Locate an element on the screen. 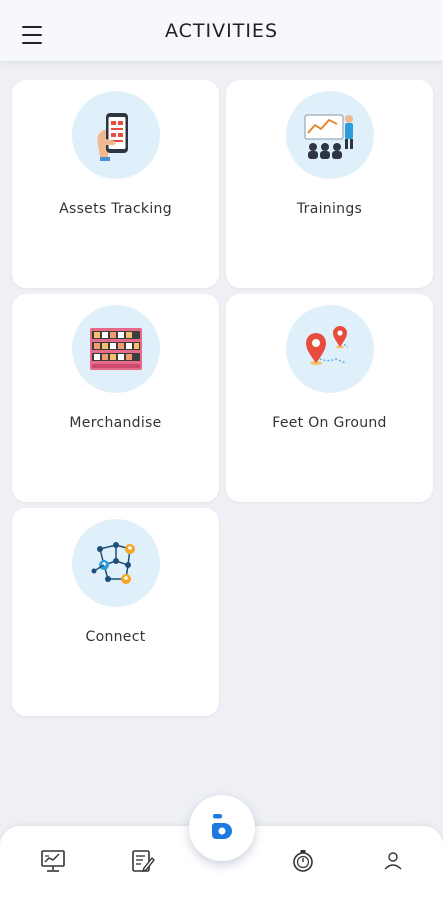 Image resolution: width=443 pixels, height=900 pixels. activity-card-assets-tracking: Assets Tracking is located at coordinates (115, 184).